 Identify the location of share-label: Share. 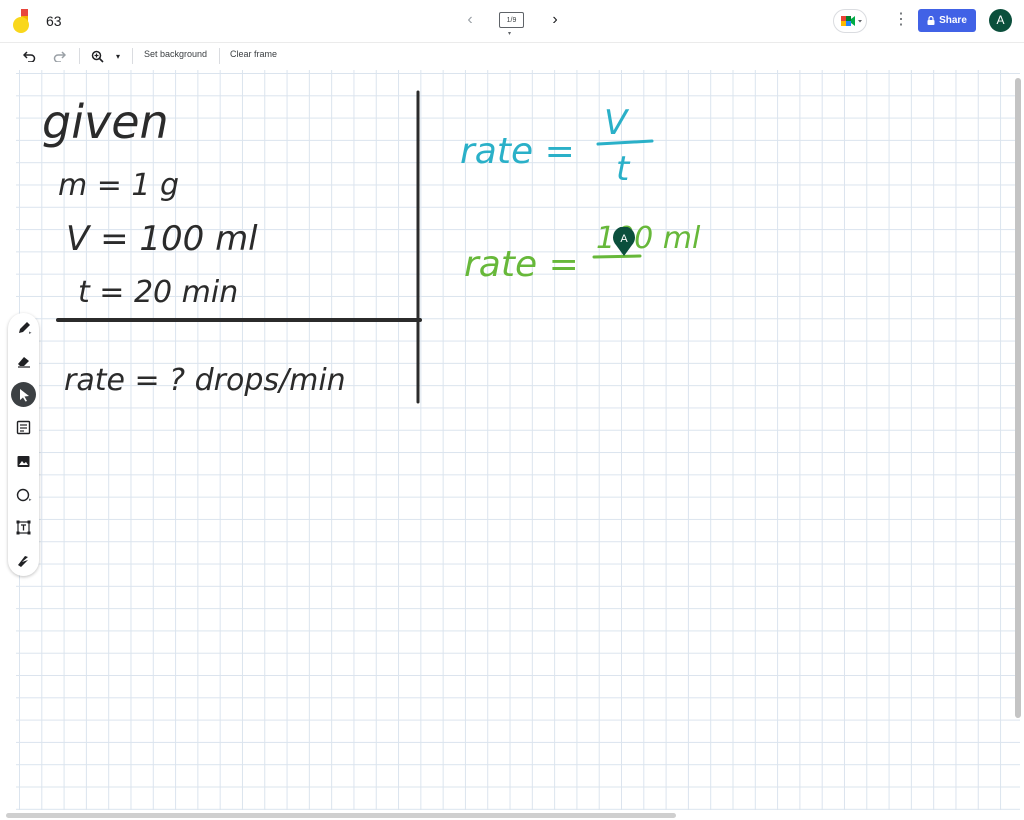
(953, 20).